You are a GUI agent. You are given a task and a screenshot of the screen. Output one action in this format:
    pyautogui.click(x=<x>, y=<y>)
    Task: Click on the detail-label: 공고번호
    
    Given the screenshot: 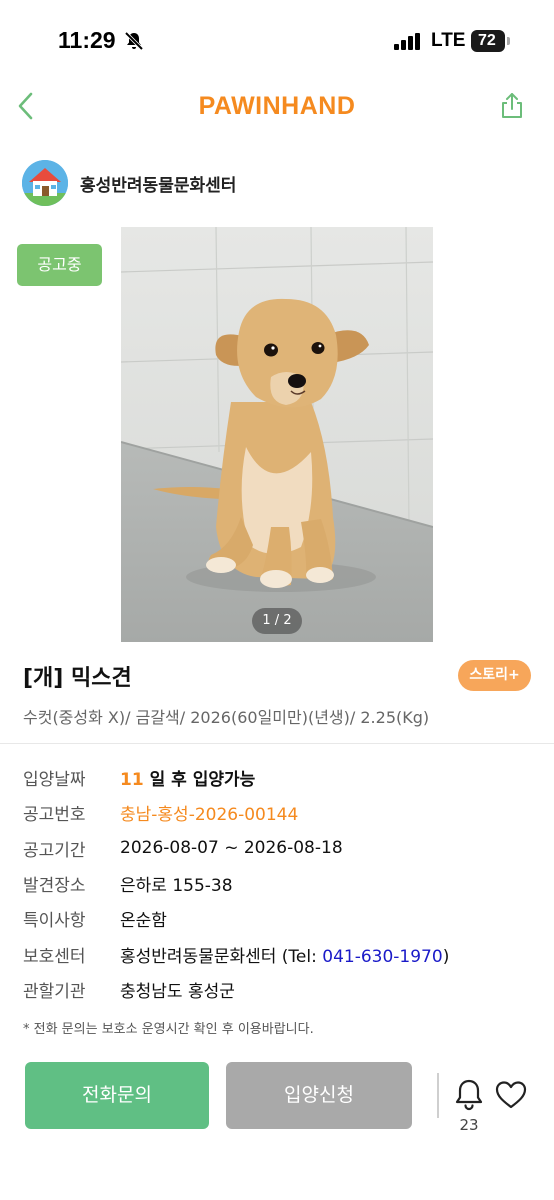 What is the action you would take?
    pyautogui.click(x=54, y=815)
    